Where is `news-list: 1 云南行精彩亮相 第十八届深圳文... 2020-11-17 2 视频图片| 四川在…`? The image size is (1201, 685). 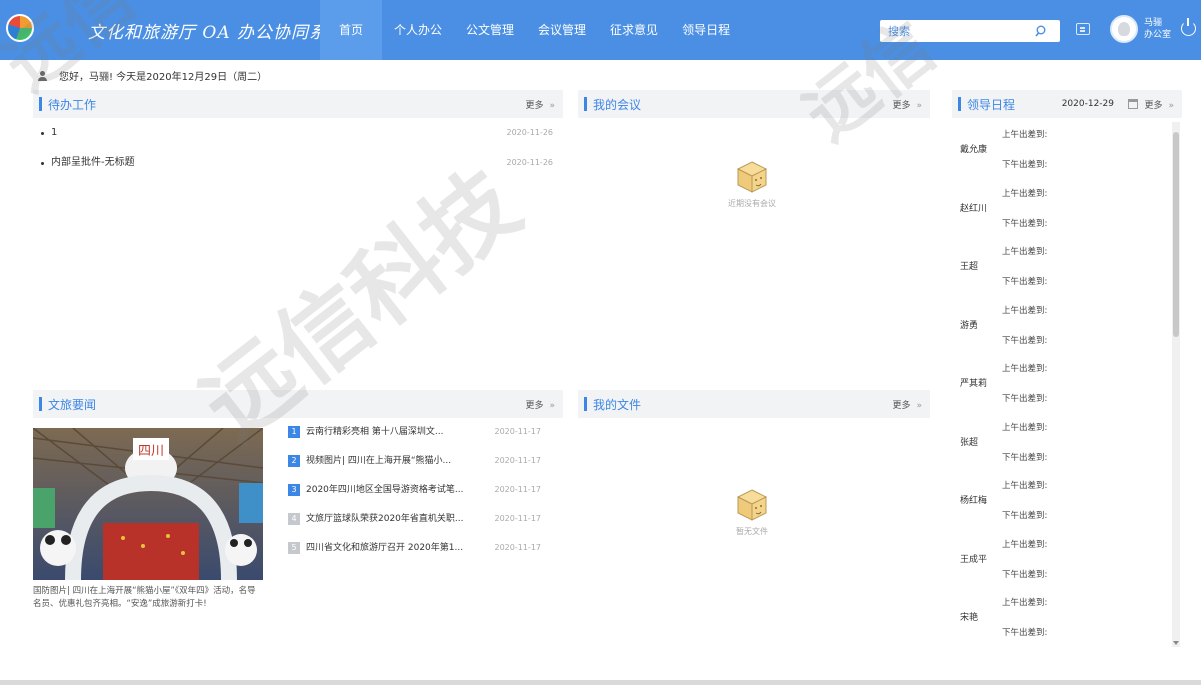 news-list: 1 云南行精彩亮相 第十八届深圳文... 2020-11-17 2 视频图片| 四川在… is located at coordinates (415, 498).